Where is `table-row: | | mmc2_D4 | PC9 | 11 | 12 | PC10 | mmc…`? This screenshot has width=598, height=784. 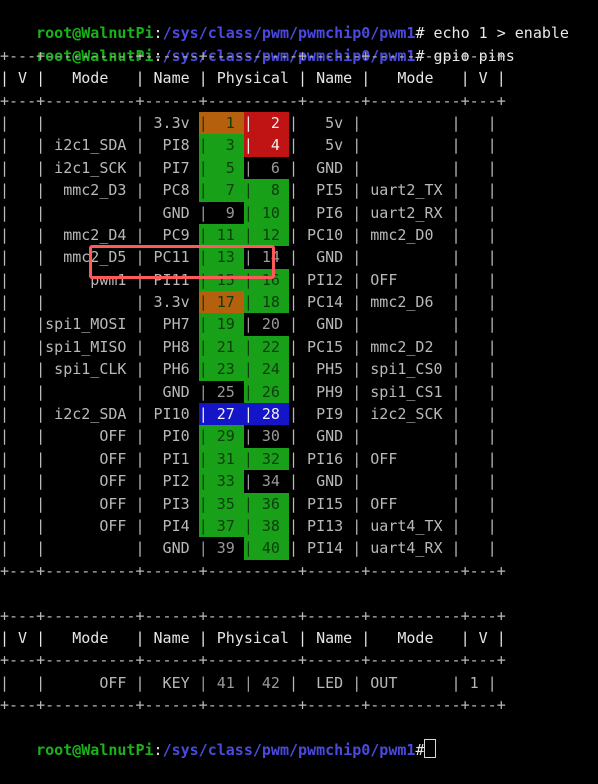
table-row: | | mmc2_D4 | PC9 | 11 | 12 | PC10 | mmc… is located at coordinates (299, 235).